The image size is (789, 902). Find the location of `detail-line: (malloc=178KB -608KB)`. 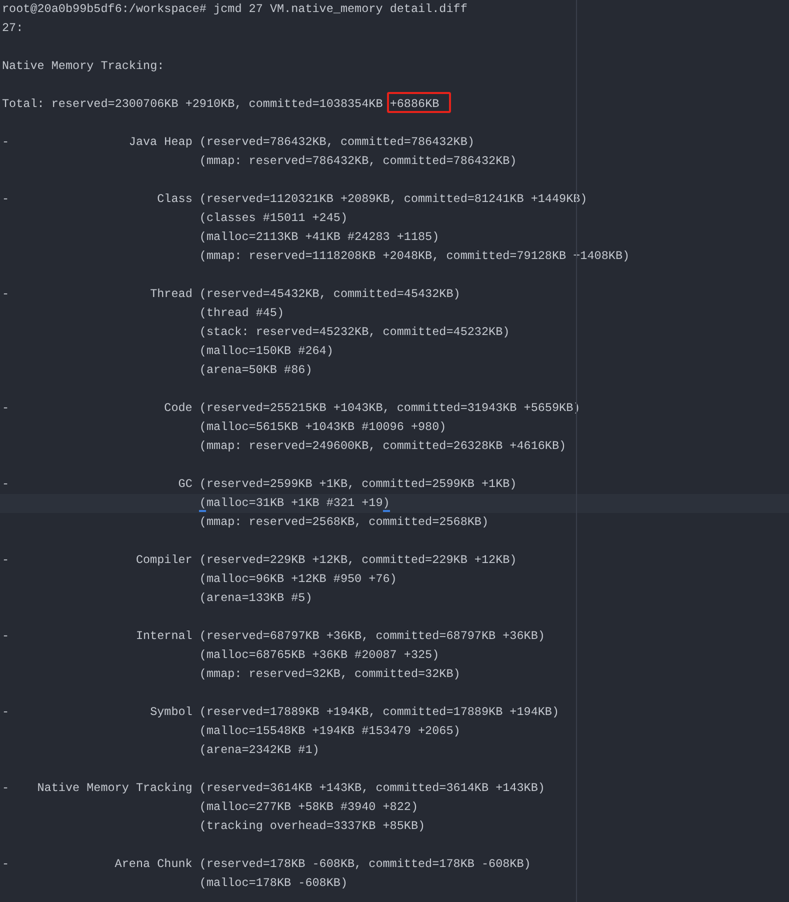

detail-line: (malloc=178KB -608KB) is located at coordinates (273, 883).